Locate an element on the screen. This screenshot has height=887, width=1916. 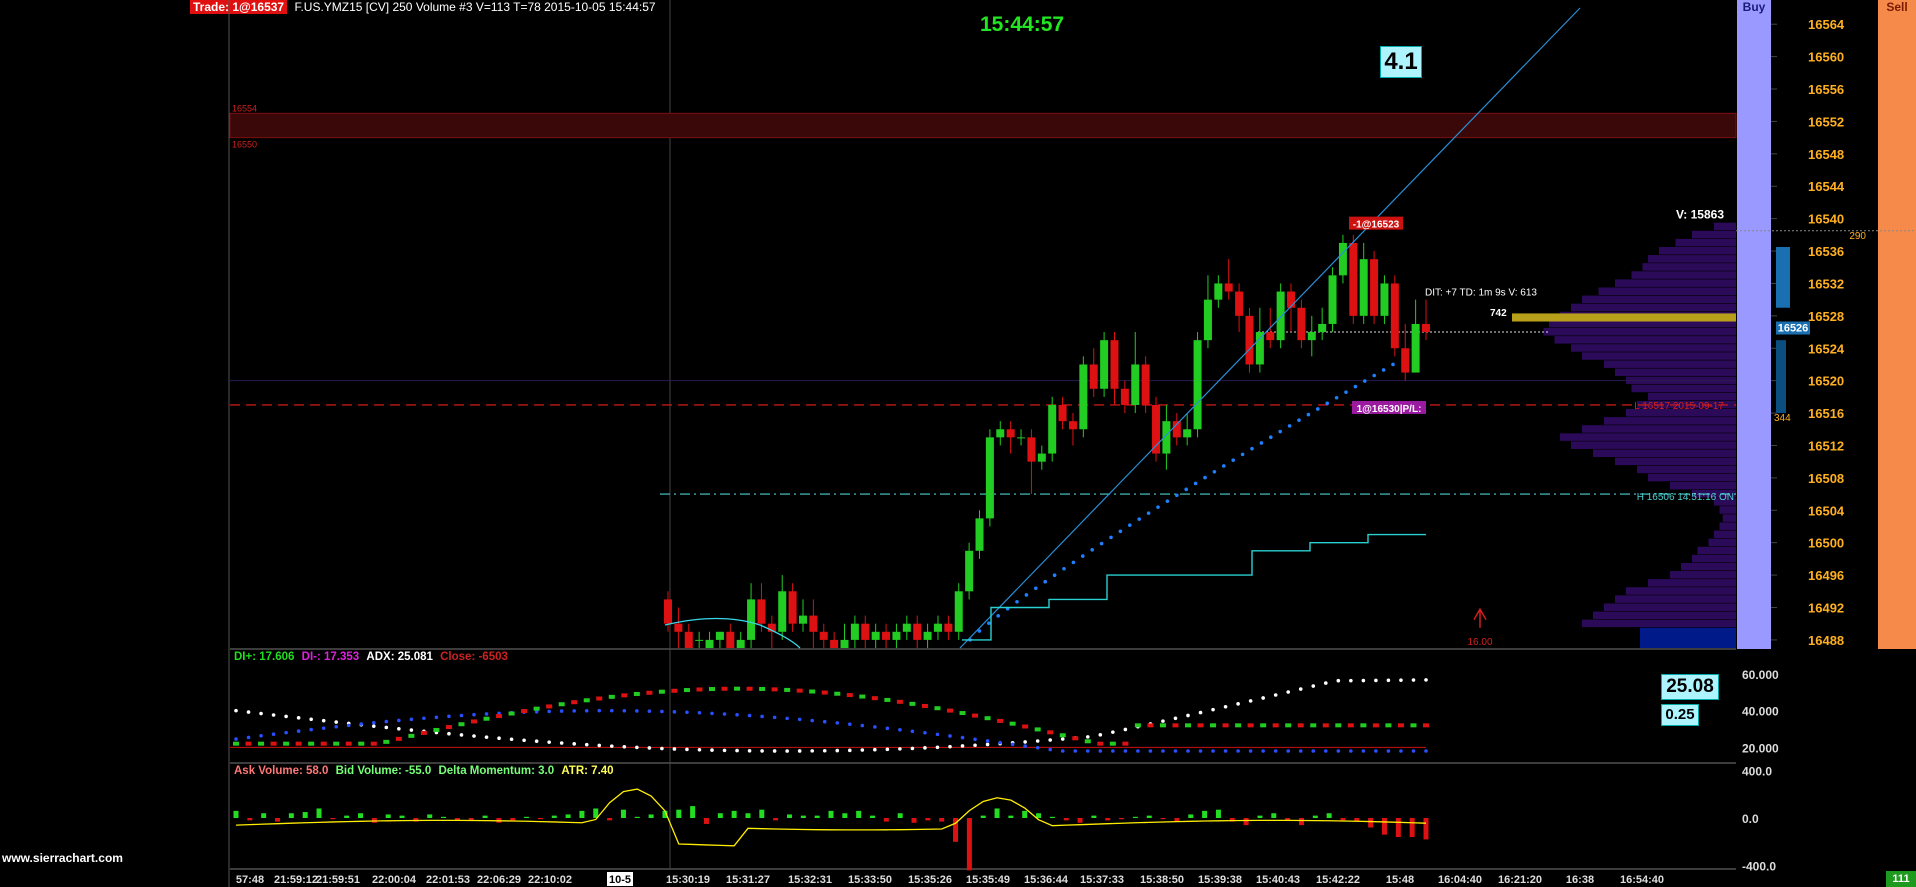
time-tick-label: 16:38 is located at coordinates (1580, 880).